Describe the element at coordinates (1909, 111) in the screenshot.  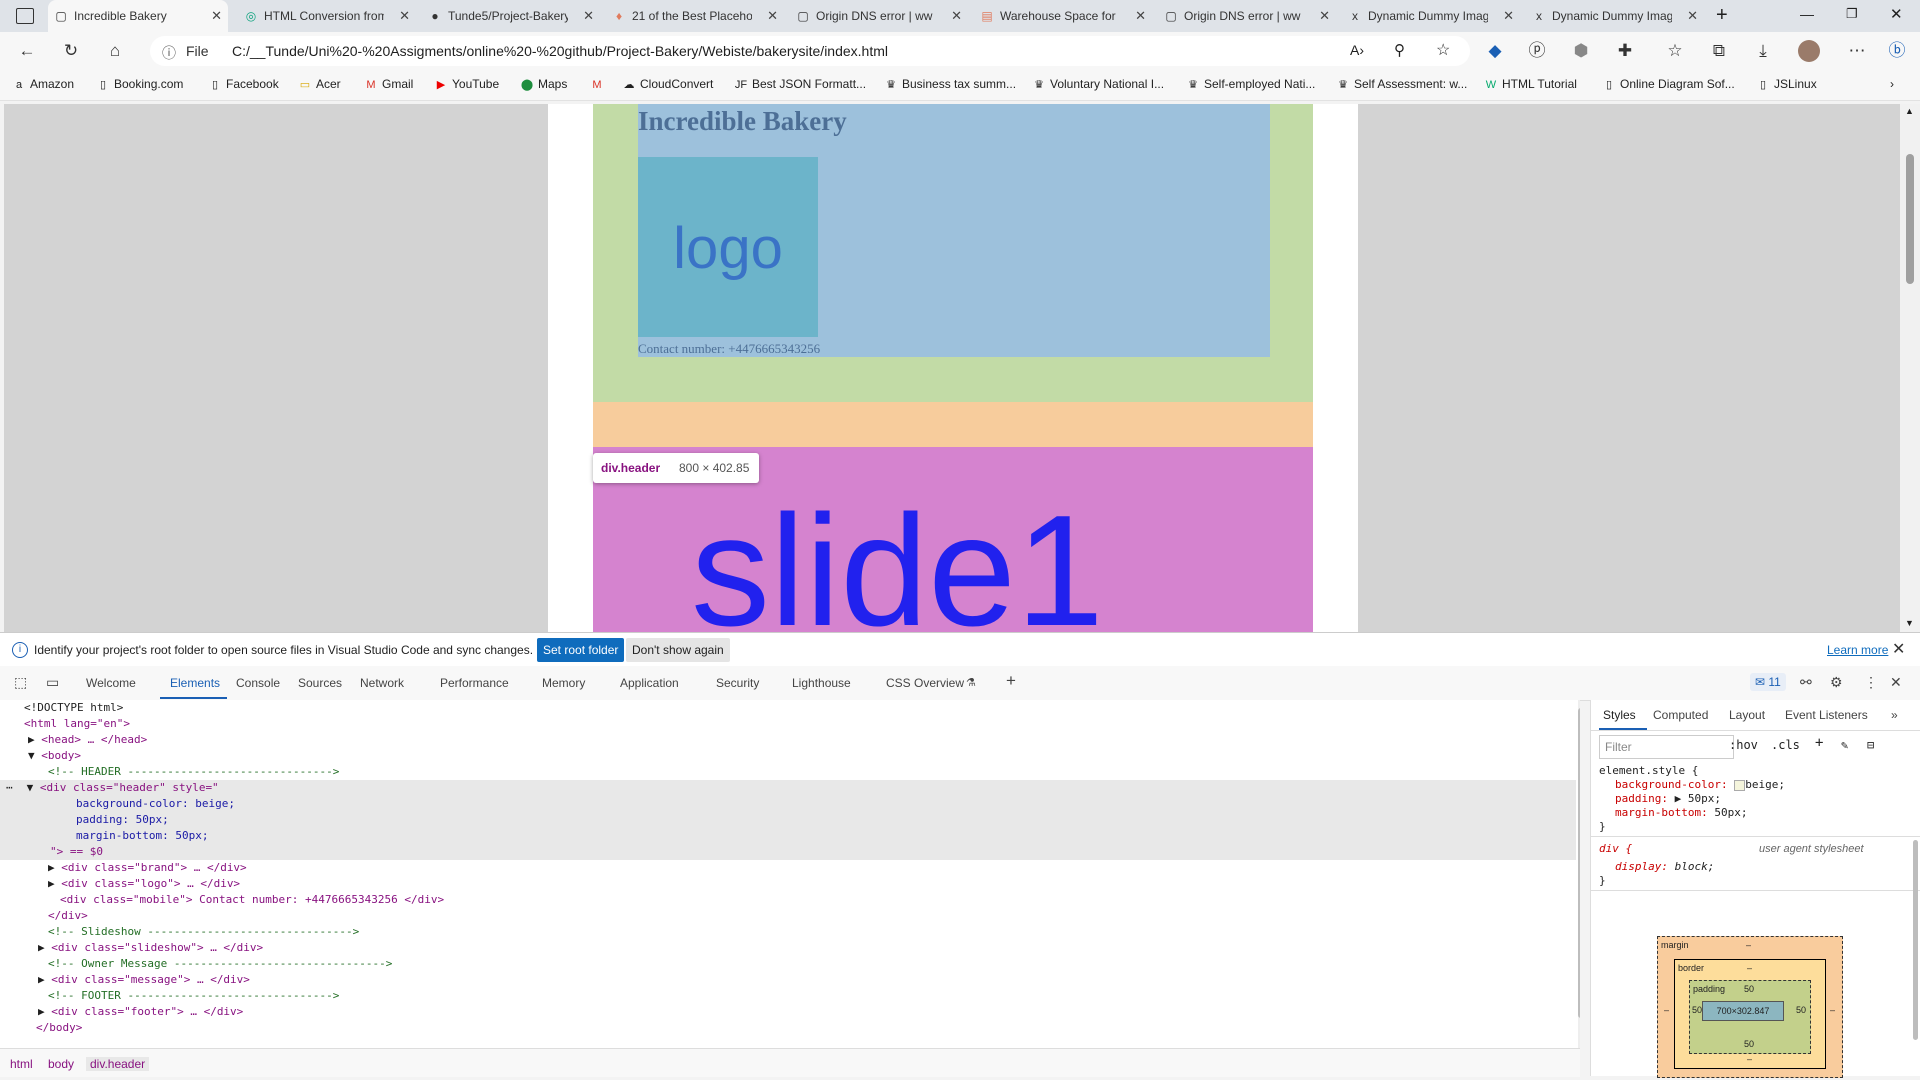
I see `scroll-up-icon: ▲` at that location.